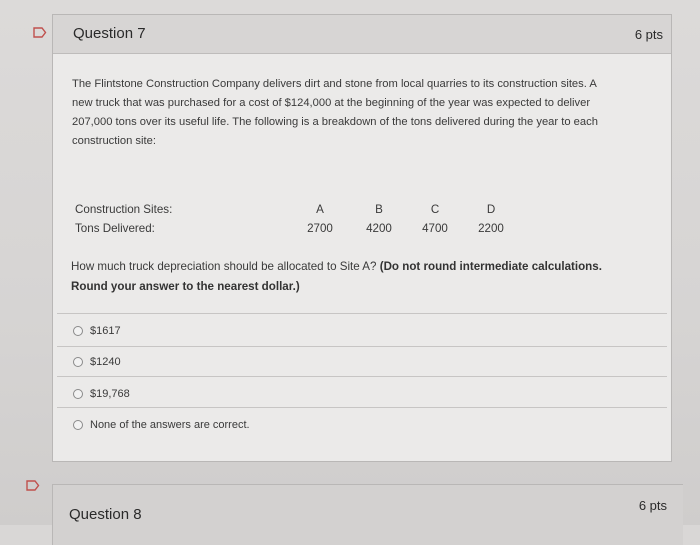 This screenshot has height=545, width=700. I want to click on question-8-card: Question 8 6 pts, so click(367, 514).